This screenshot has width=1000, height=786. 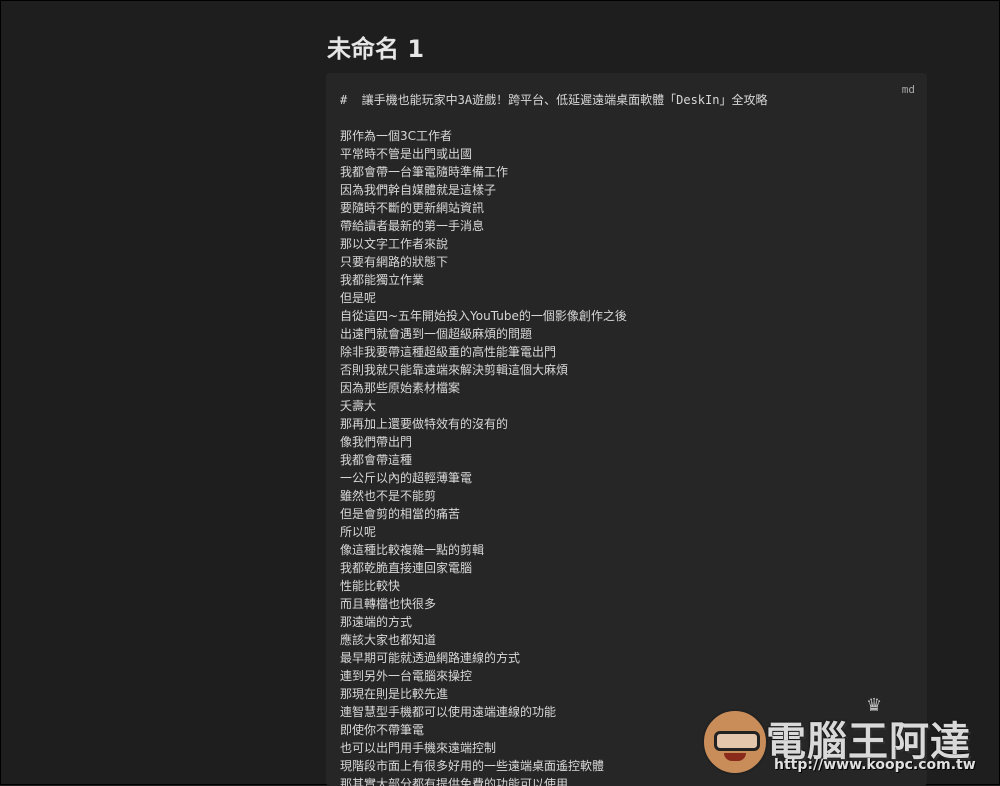 What do you see at coordinates (375, 46) in the screenshot?
I see `page-title: 未命名 1` at bounding box center [375, 46].